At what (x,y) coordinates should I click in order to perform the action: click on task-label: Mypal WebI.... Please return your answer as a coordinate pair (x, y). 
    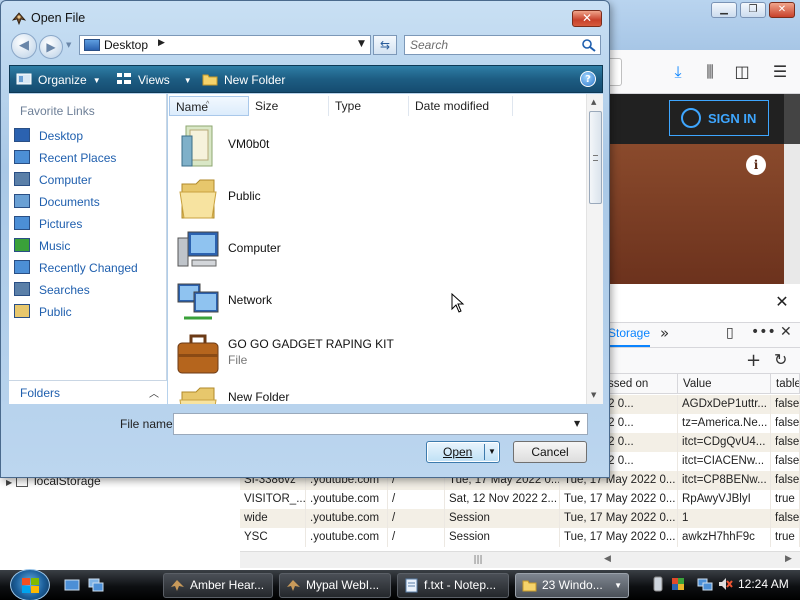
    Looking at the image, I should click on (343, 585).